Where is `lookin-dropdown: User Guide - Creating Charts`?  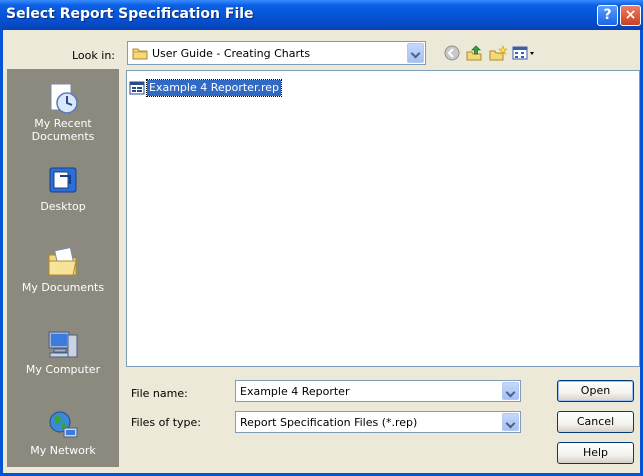 lookin-dropdown: User Guide - Creating Charts is located at coordinates (276, 53).